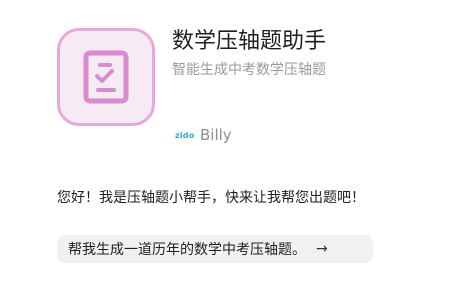 This screenshot has width=472, height=294. What do you see at coordinates (185, 135) in the screenshot?
I see `author-logo: zido` at bounding box center [185, 135].